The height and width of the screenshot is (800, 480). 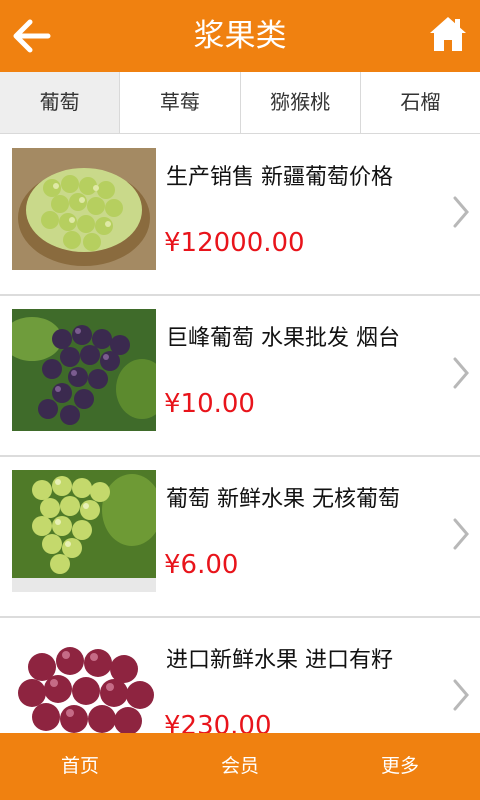 What do you see at coordinates (283, 338) in the screenshot?
I see `product-title: 巨峰葡萄 水果批发 烟台` at bounding box center [283, 338].